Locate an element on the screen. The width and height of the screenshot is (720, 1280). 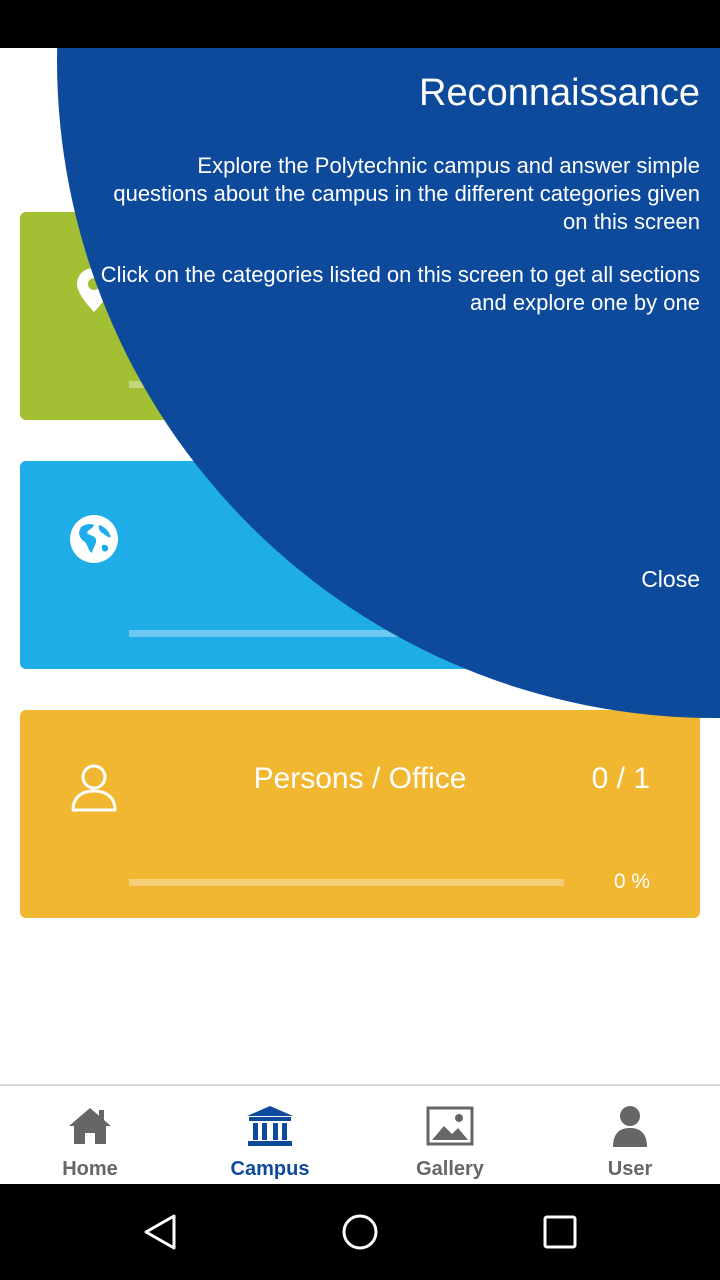
system-navigation-bar is located at coordinates (360, 1232).